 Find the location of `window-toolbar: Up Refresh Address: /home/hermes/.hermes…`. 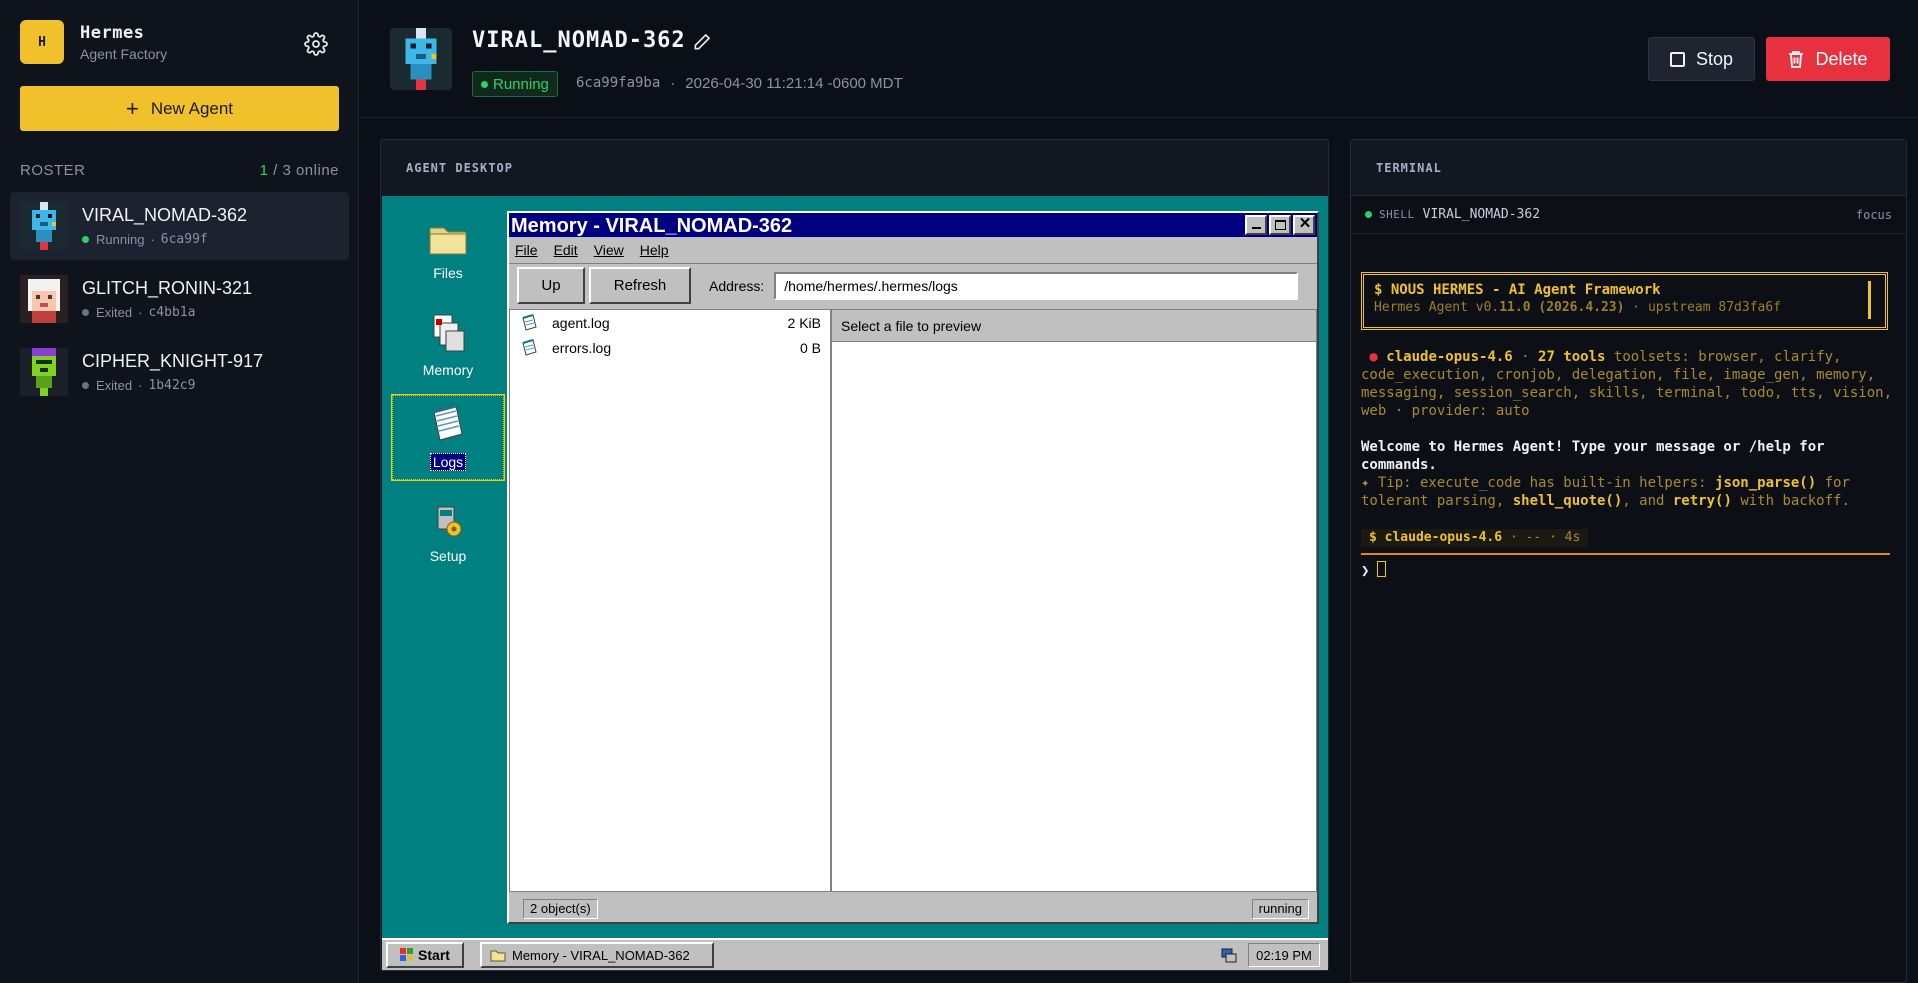

window-toolbar: Up Refresh Address: /home/hermes/.hermes… is located at coordinates (913, 285).